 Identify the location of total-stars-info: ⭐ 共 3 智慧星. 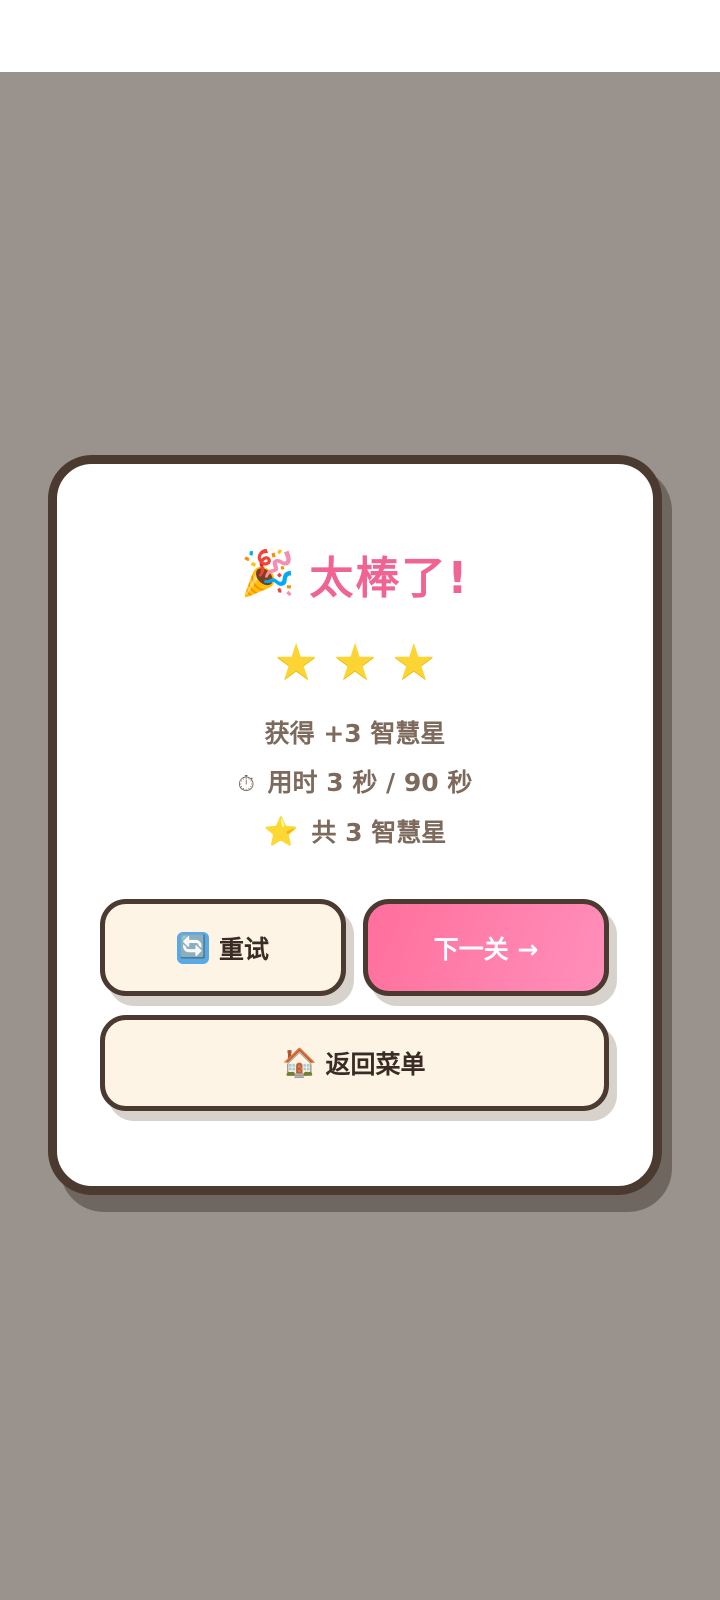
(355, 832).